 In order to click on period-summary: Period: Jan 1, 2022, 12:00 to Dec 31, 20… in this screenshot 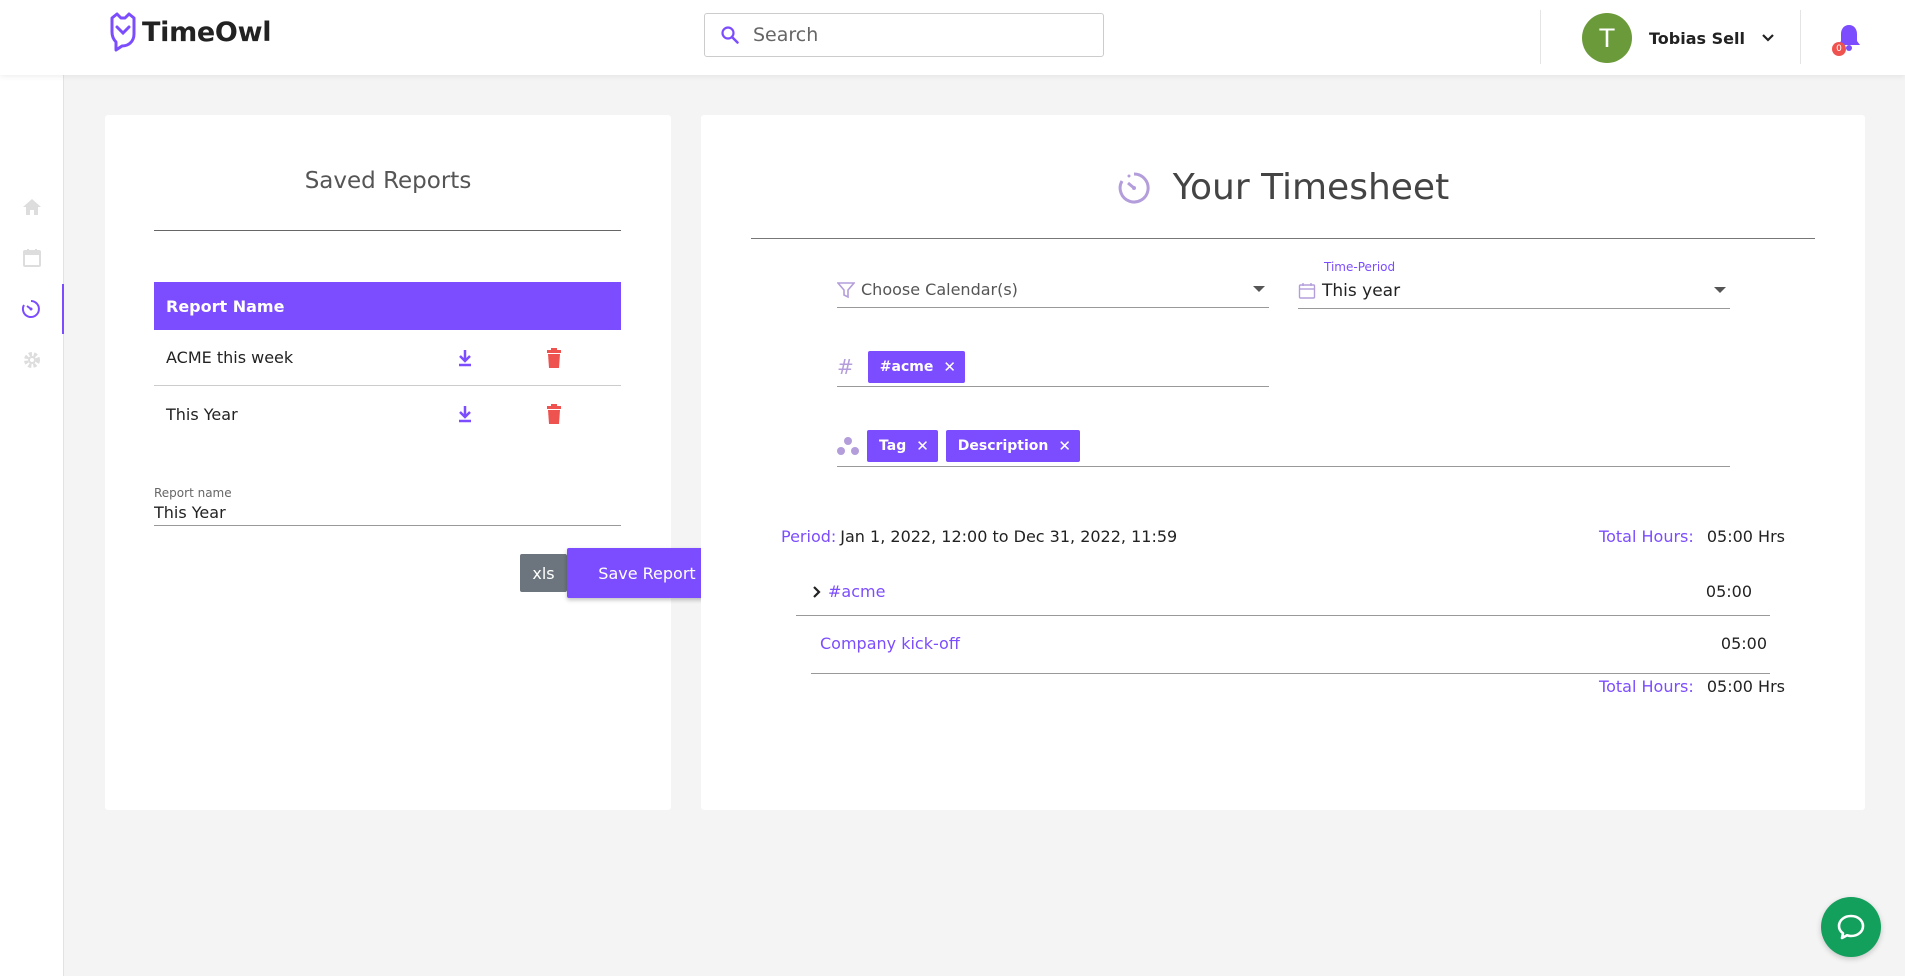, I will do `click(1283, 536)`.